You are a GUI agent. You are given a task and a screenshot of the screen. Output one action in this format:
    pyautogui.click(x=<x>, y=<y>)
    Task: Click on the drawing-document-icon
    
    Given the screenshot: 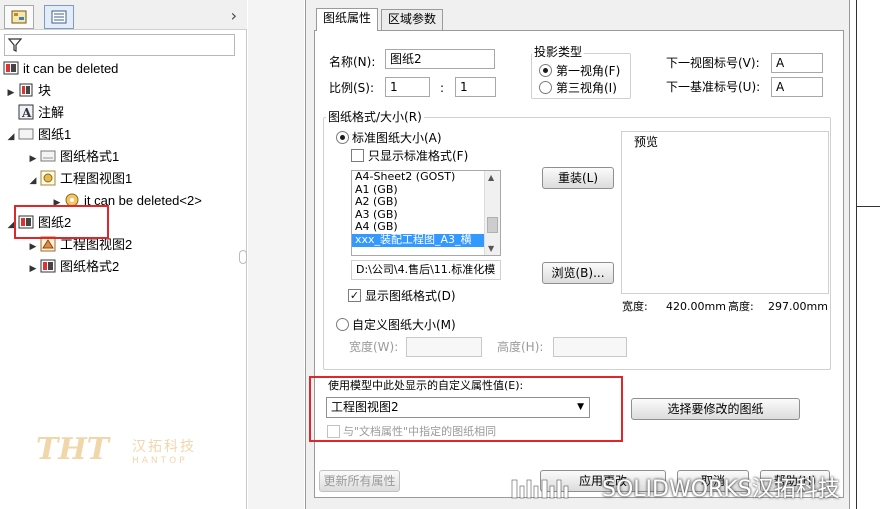 What is the action you would take?
    pyautogui.click(x=11, y=68)
    